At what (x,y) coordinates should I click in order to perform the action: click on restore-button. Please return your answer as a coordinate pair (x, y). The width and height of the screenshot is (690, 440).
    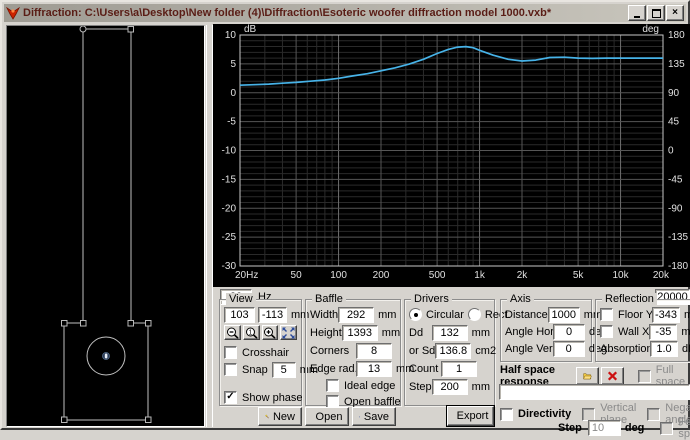
    Looking at the image, I should click on (656, 13).